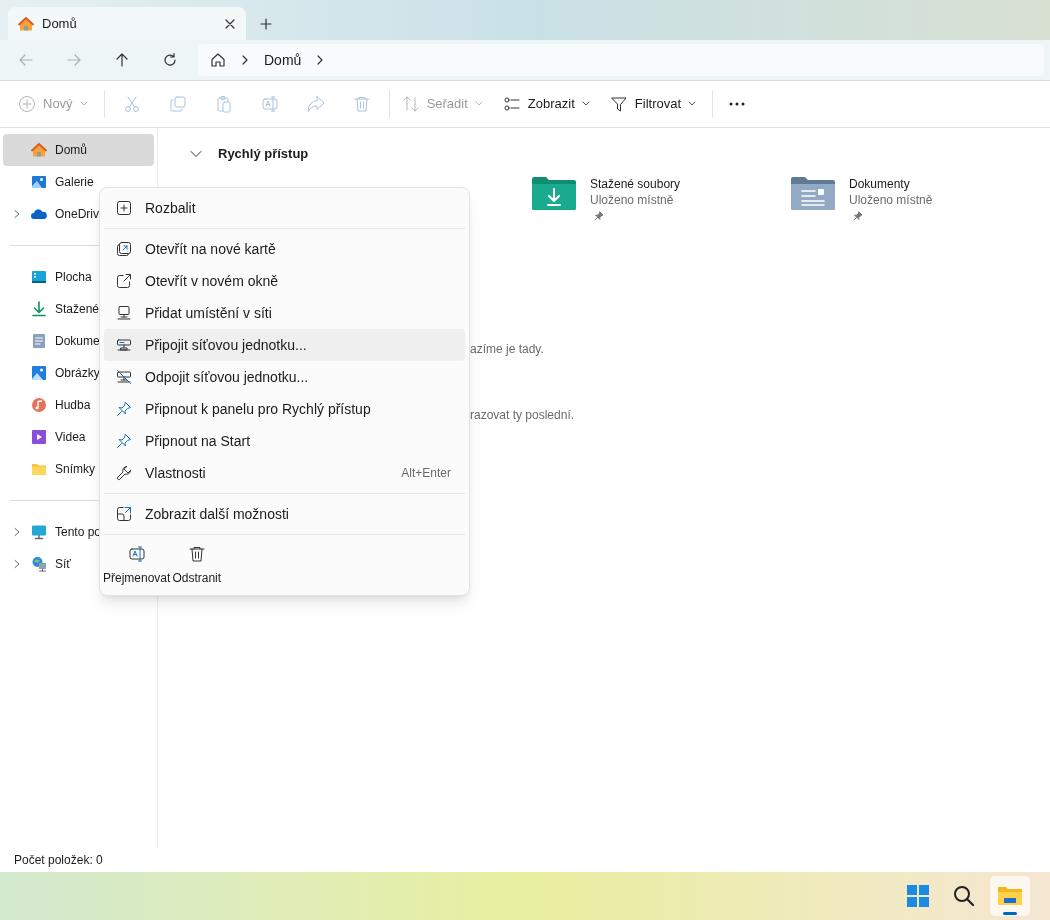 This screenshot has height=920, width=1050. Describe the element at coordinates (124, 281) in the screenshot. I see `new-window-icon` at that location.